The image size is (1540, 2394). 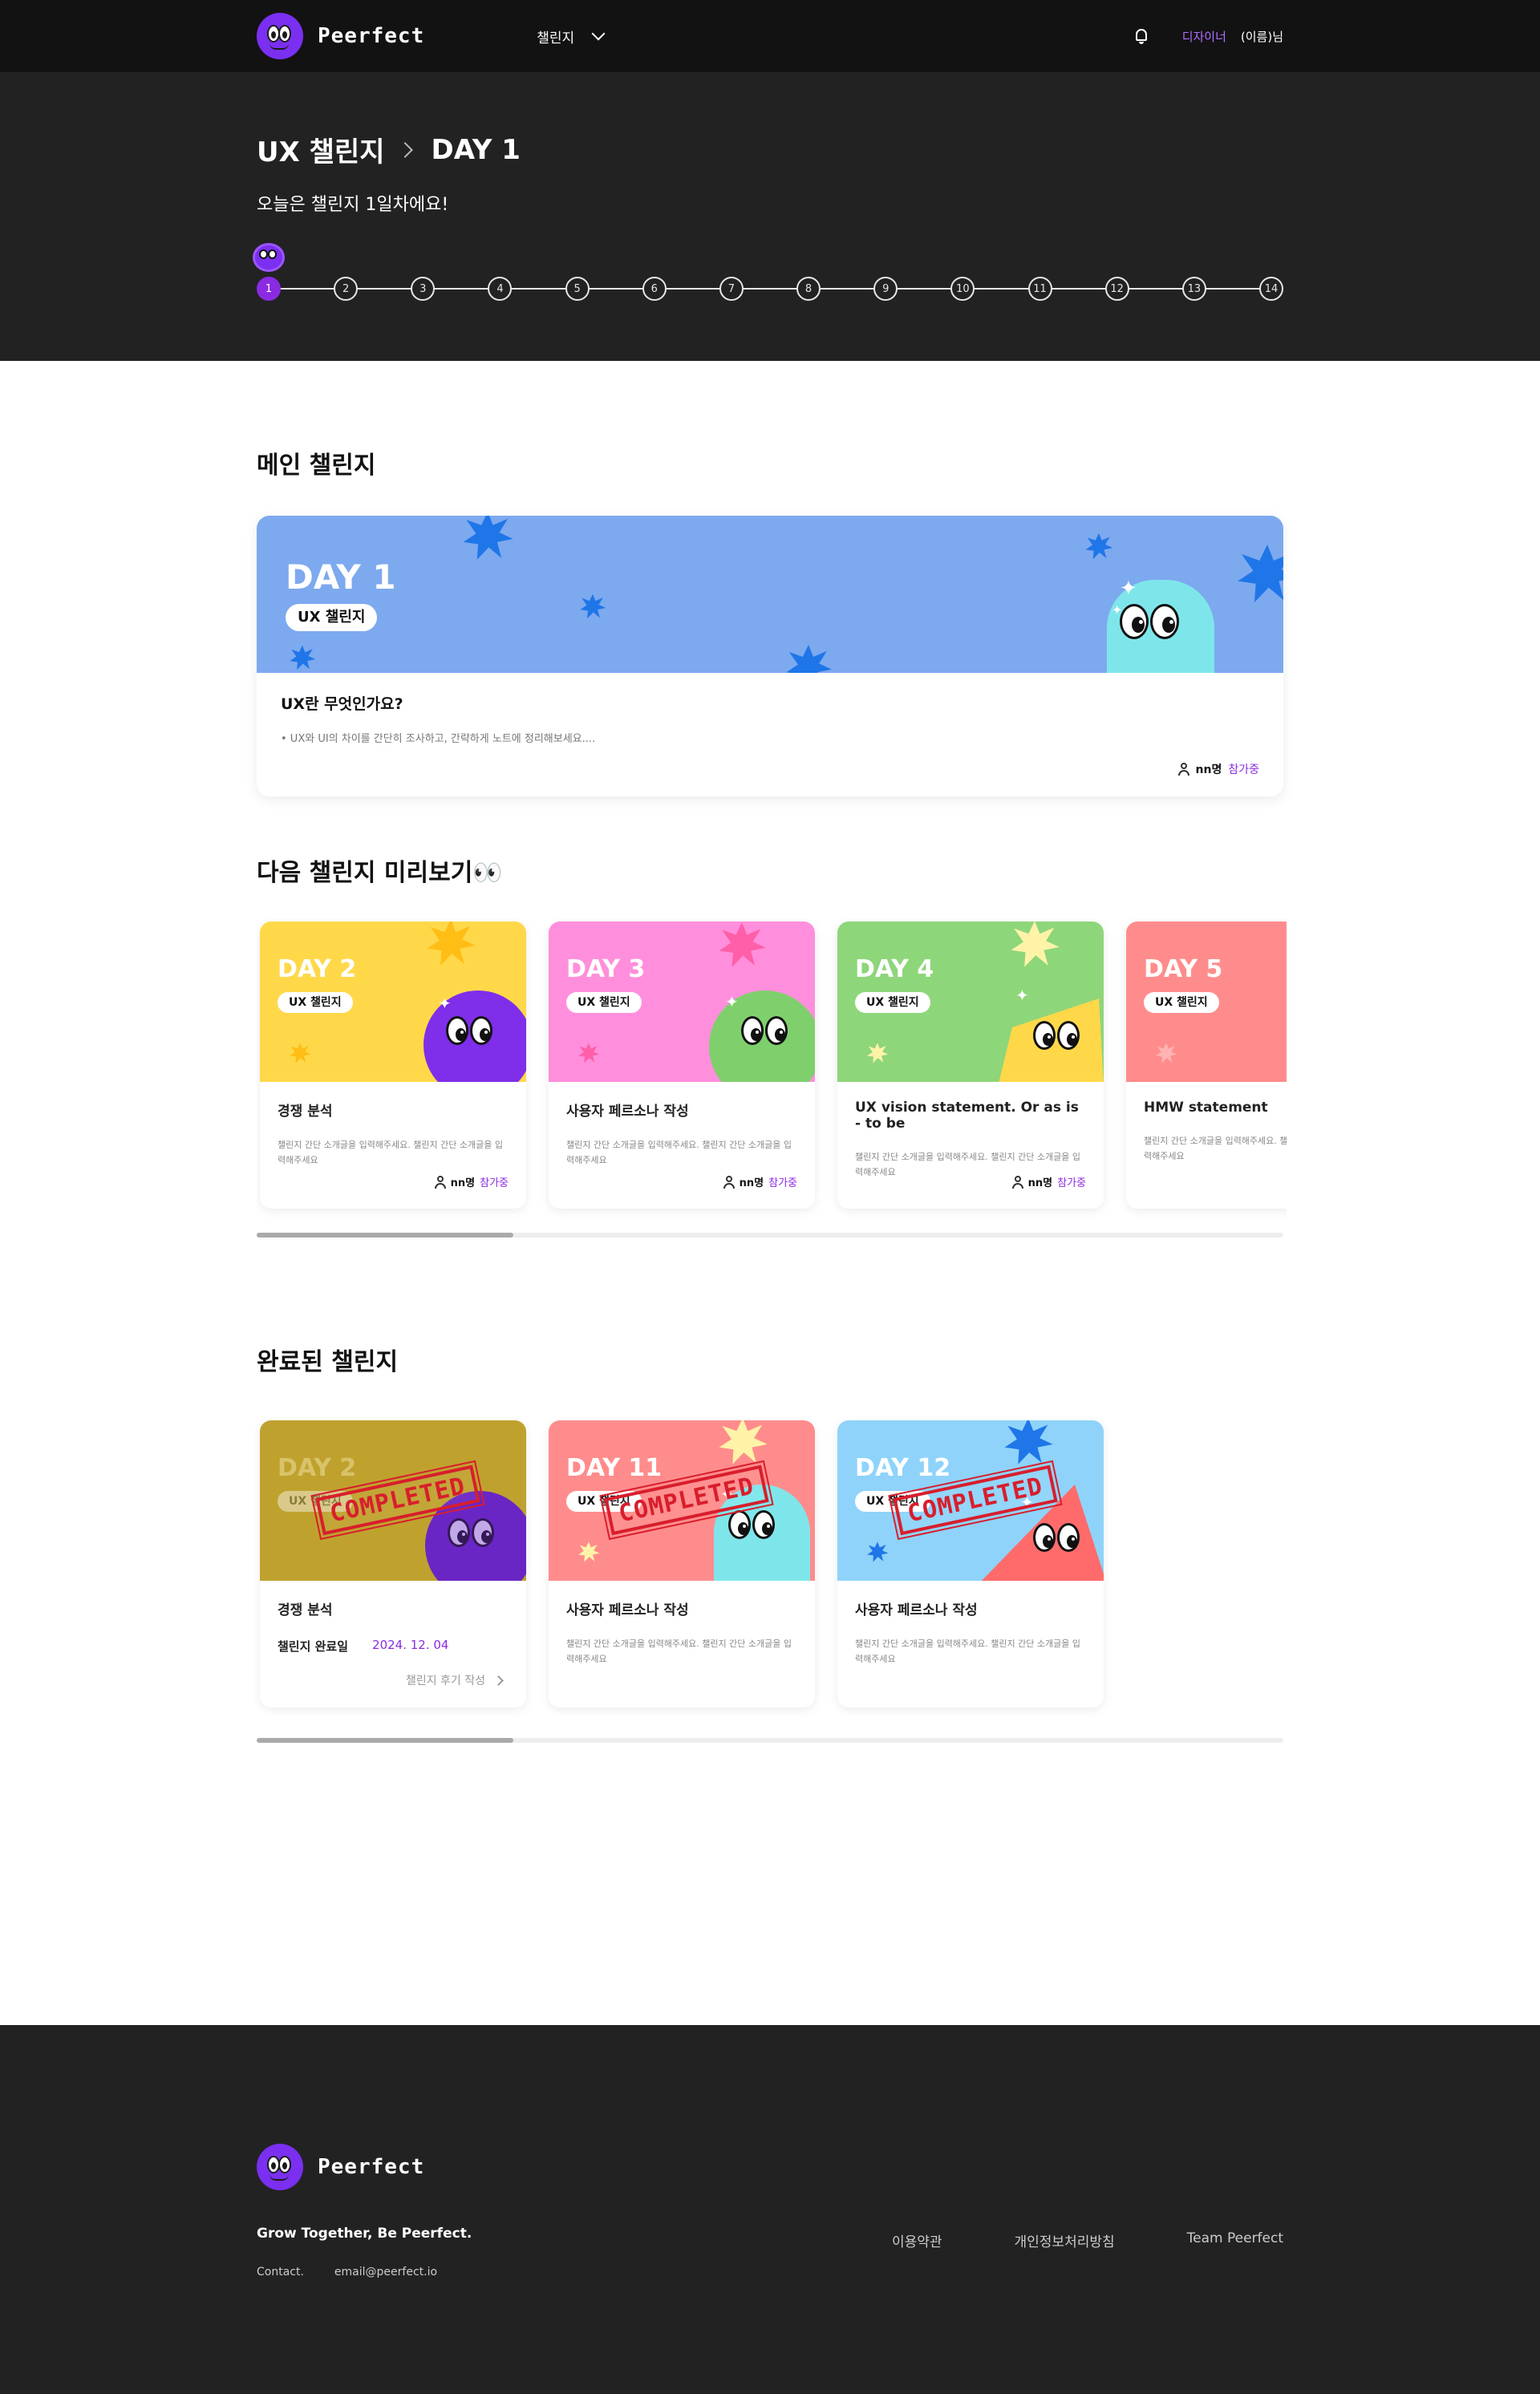 What do you see at coordinates (385, 2273) in the screenshot?
I see `contact-email: email@peerfect.io` at bounding box center [385, 2273].